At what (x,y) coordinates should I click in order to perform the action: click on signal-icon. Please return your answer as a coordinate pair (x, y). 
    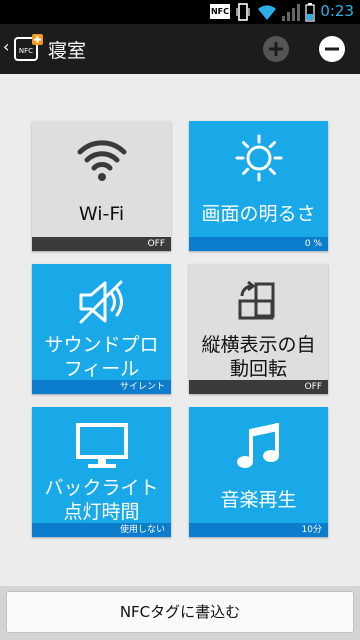
    Looking at the image, I should click on (291, 12).